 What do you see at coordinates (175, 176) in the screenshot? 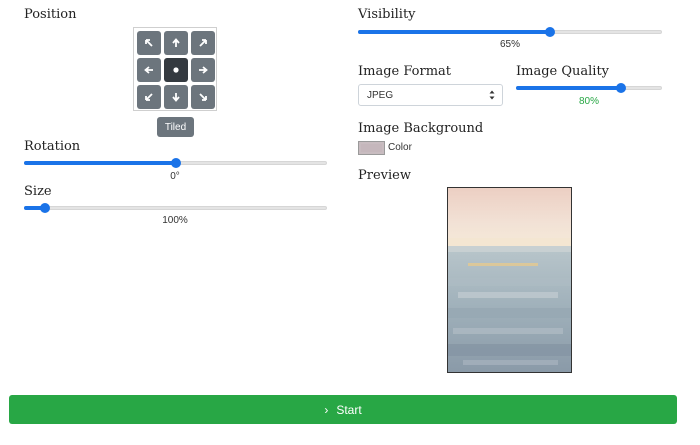
I see `rotation-value: 0°` at bounding box center [175, 176].